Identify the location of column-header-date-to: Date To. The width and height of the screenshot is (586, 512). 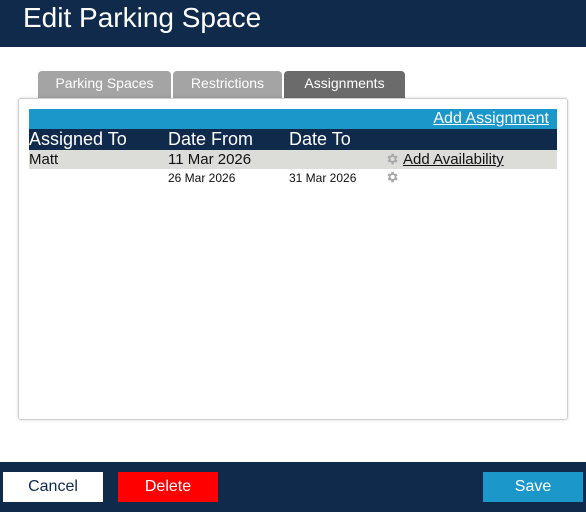
(320, 139).